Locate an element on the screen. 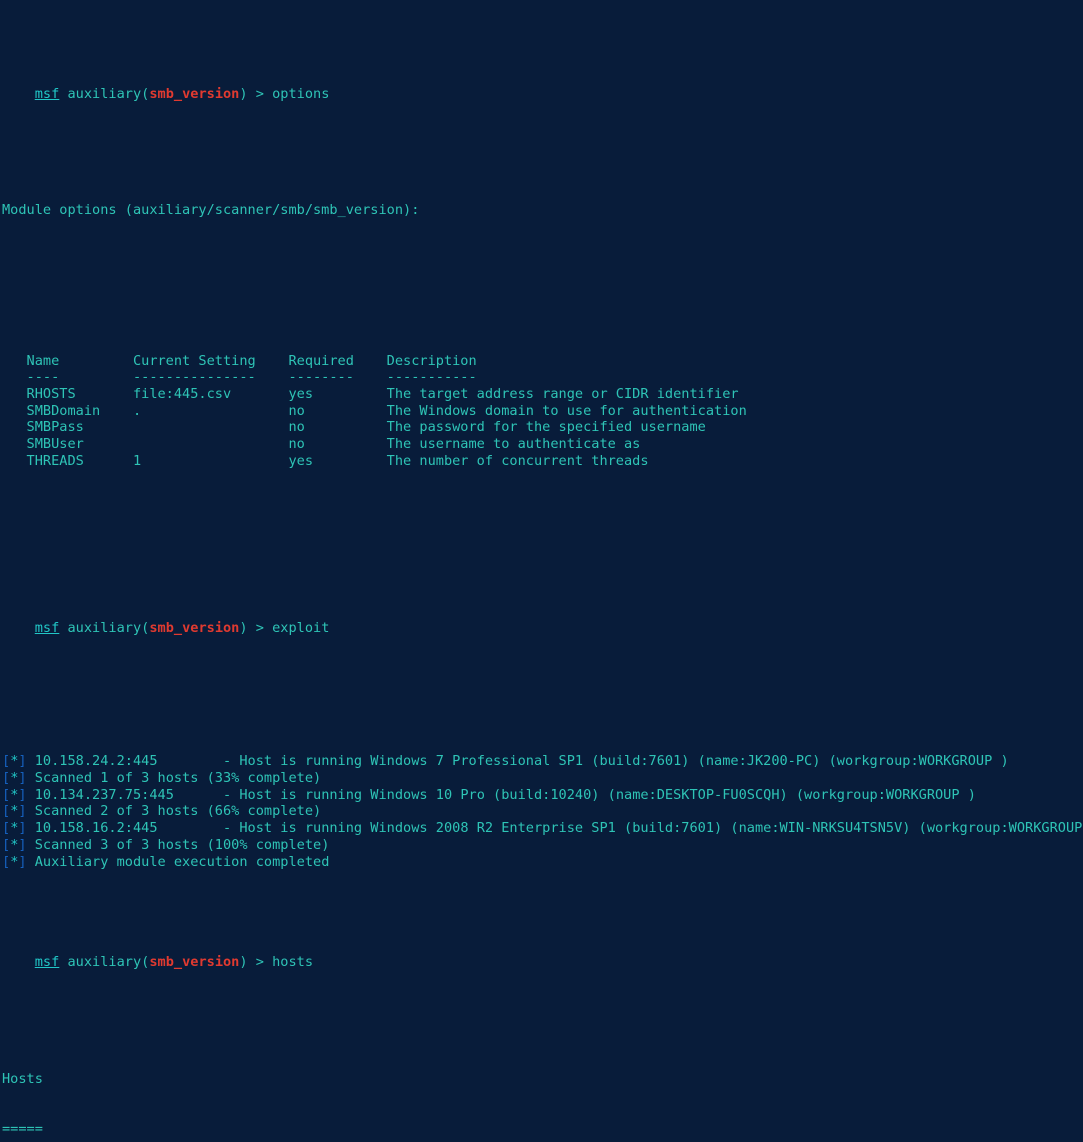  command-hosts: hosts is located at coordinates (293, 961).